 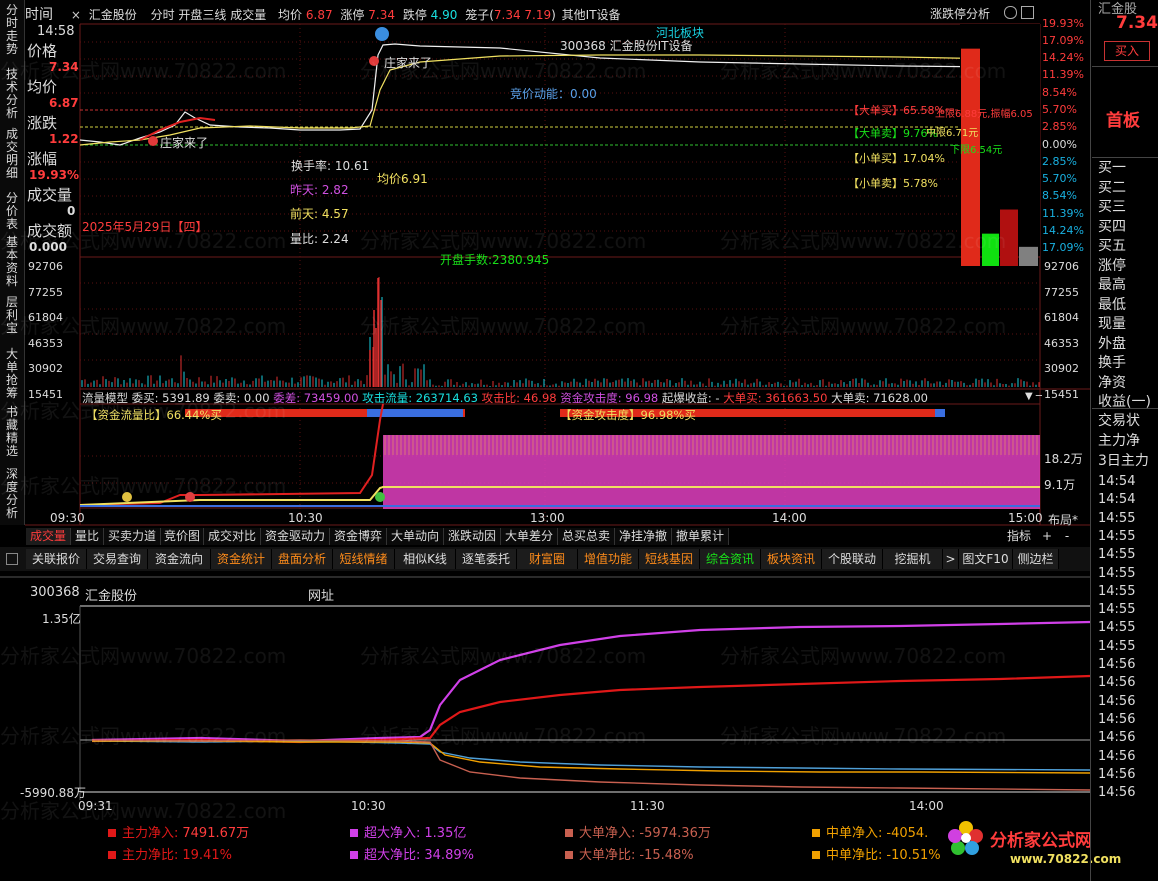 What do you see at coordinates (553, 94) in the screenshot?
I see `bid-momentum: 竞价动能：0.00` at bounding box center [553, 94].